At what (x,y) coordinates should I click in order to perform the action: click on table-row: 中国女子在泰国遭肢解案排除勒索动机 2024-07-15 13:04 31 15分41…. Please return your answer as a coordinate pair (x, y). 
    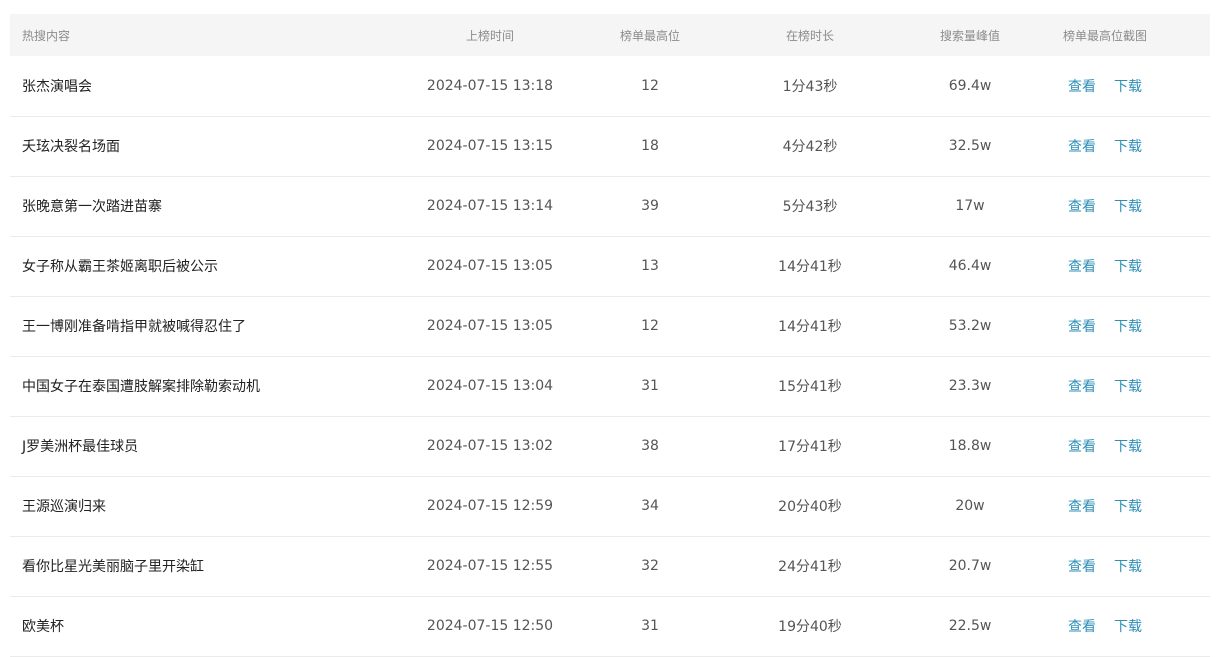
    Looking at the image, I should click on (610, 386).